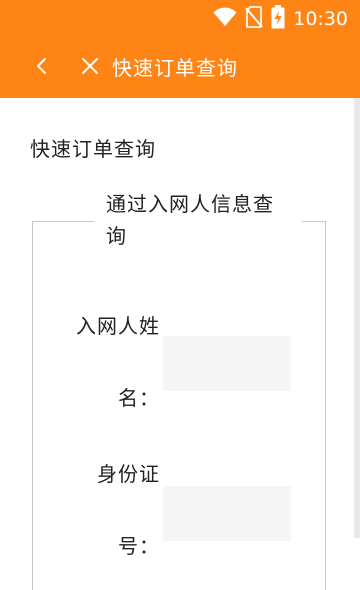 Image resolution: width=360 pixels, height=590 pixels. I want to click on page-title: 快速订单查询, so click(93, 149).